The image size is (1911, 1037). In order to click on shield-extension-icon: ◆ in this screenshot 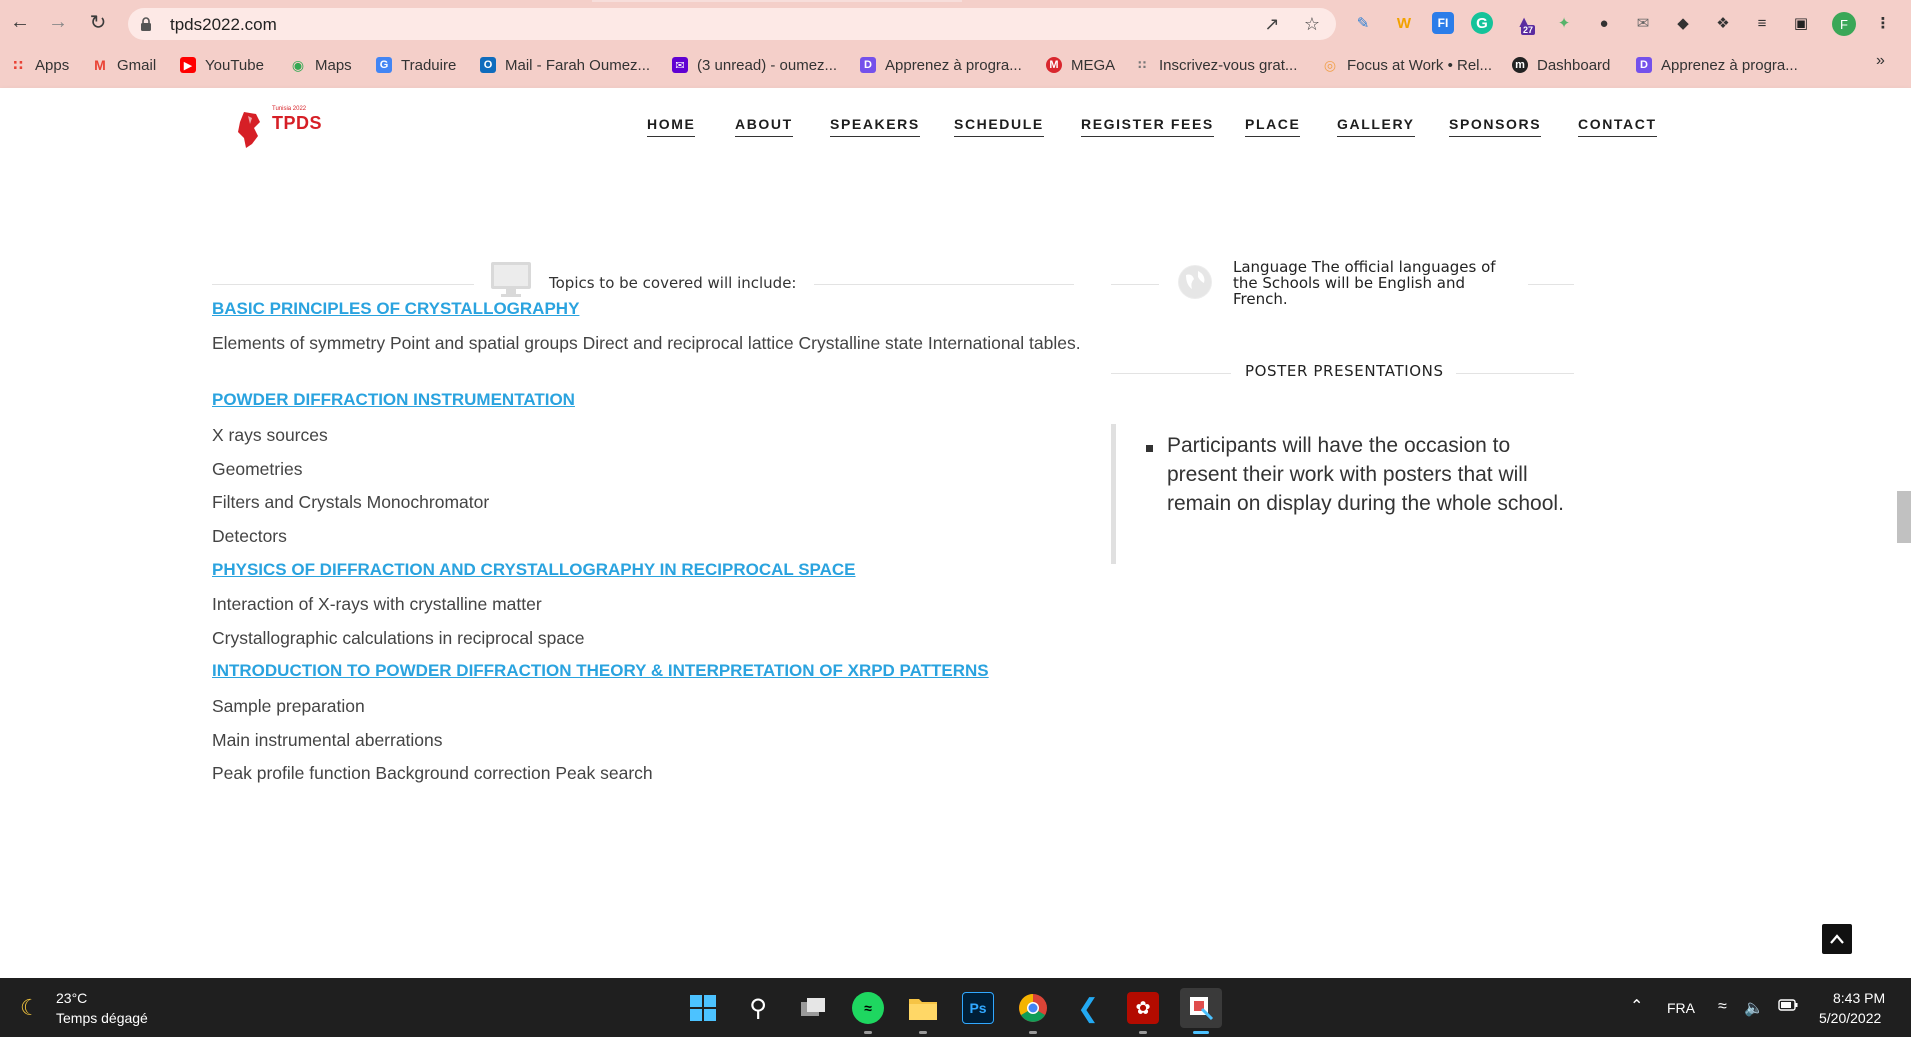, I will do `click(1683, 23)`.